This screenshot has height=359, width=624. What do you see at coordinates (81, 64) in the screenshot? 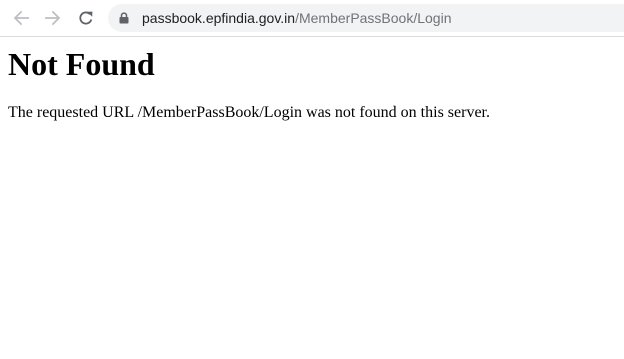
I see `page-title: Not Found` at bounding box center [81, 64].